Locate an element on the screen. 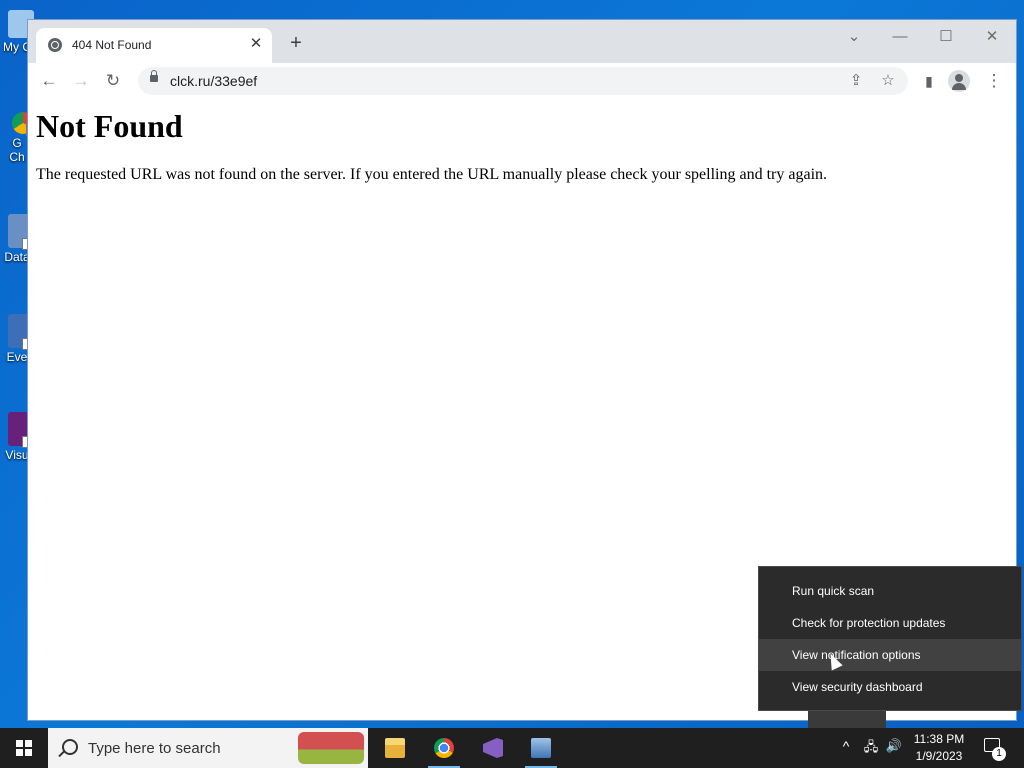  start-button is located at coordinates (24, 748).